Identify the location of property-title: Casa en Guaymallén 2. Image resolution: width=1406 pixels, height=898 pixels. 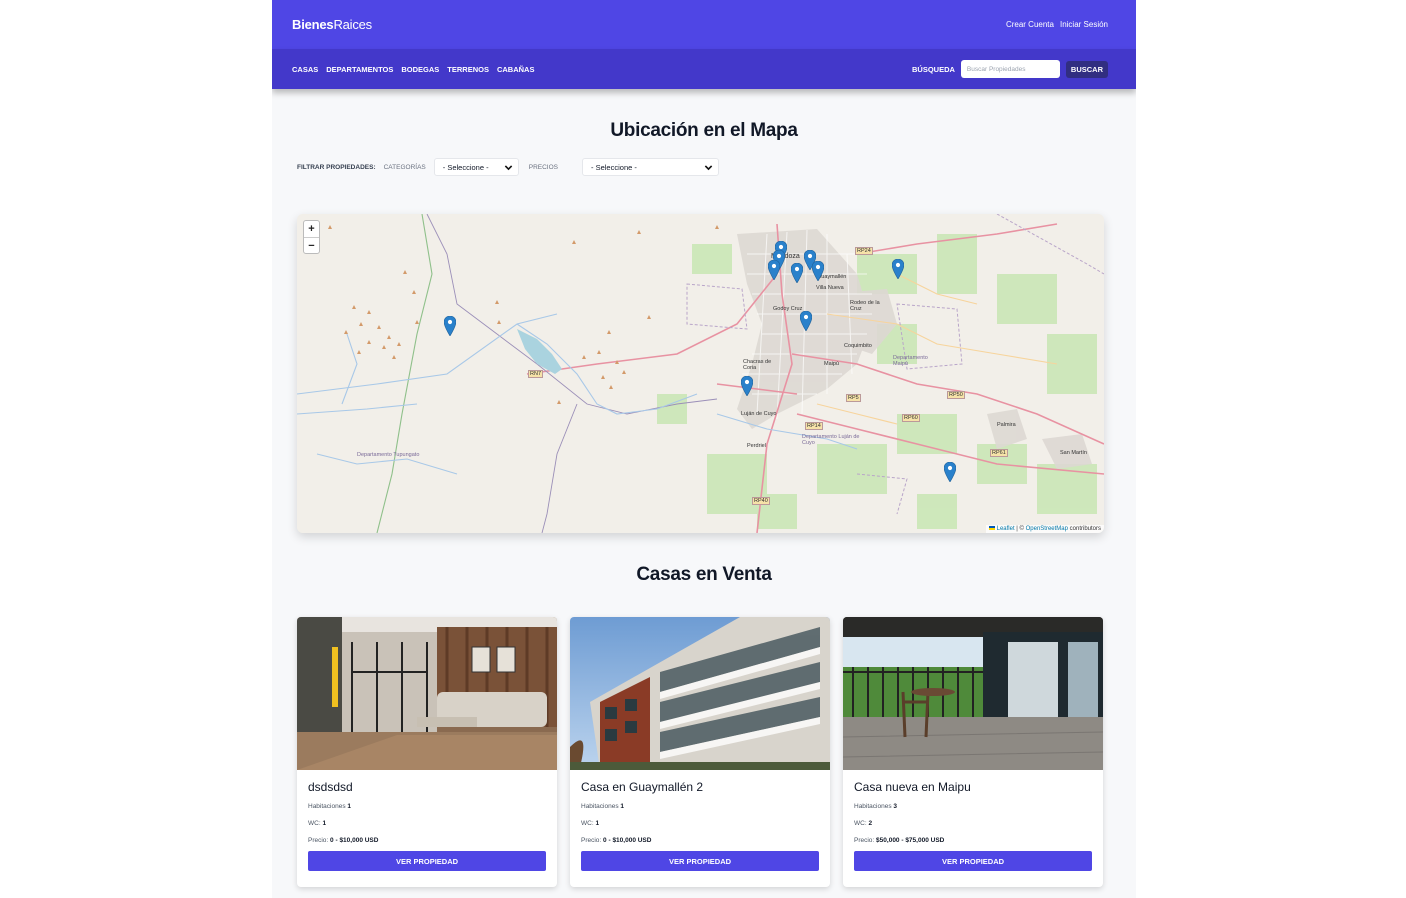
(642, 787).